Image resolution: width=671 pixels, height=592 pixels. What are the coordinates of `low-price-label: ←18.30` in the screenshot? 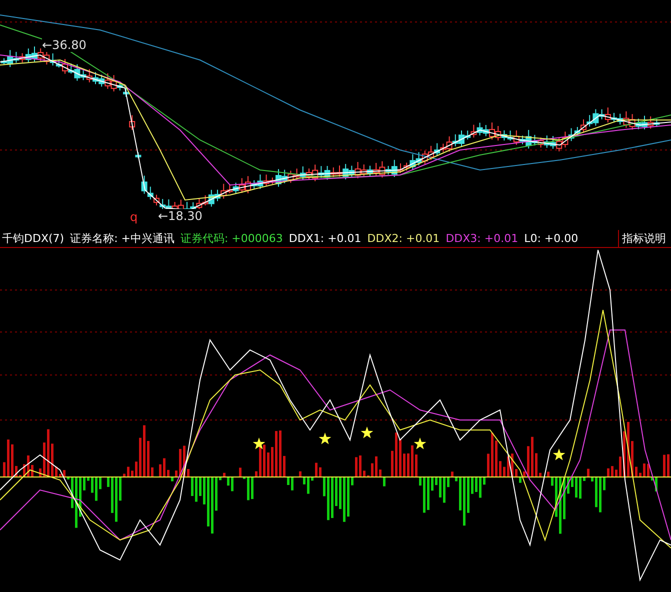 It's located at (180, 216).